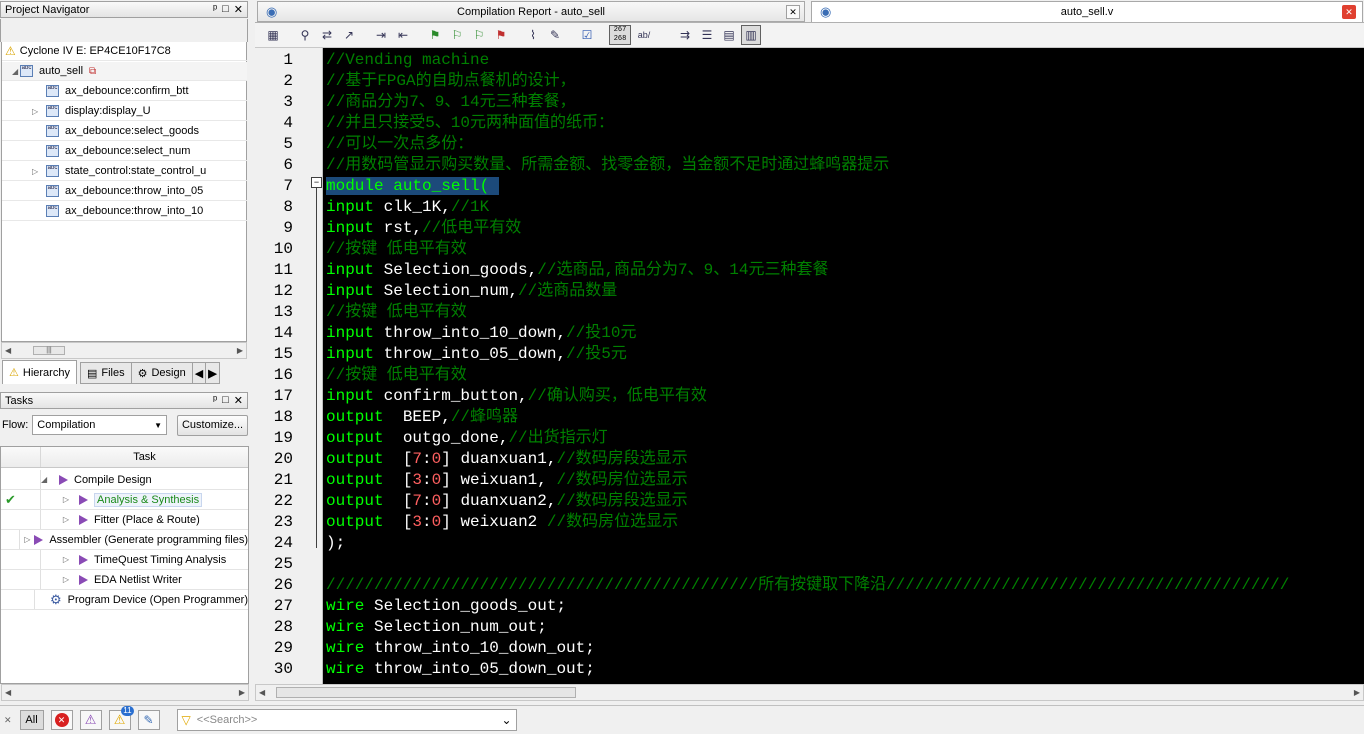  What do you see at coordinates (457, 35) in the screenshot?
I see `next-bookmark-icon: ⚐` at bounding box center [457, 35].